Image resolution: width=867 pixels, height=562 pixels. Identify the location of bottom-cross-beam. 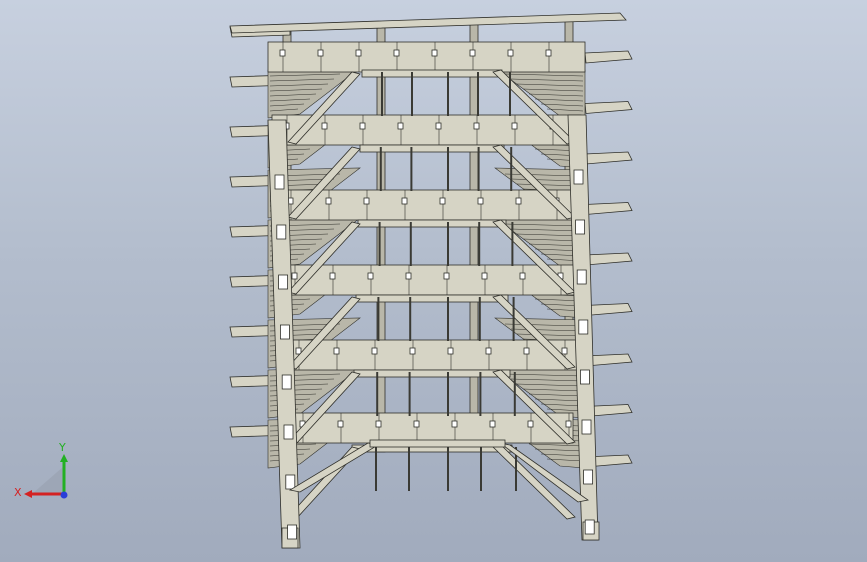
(437, 443).